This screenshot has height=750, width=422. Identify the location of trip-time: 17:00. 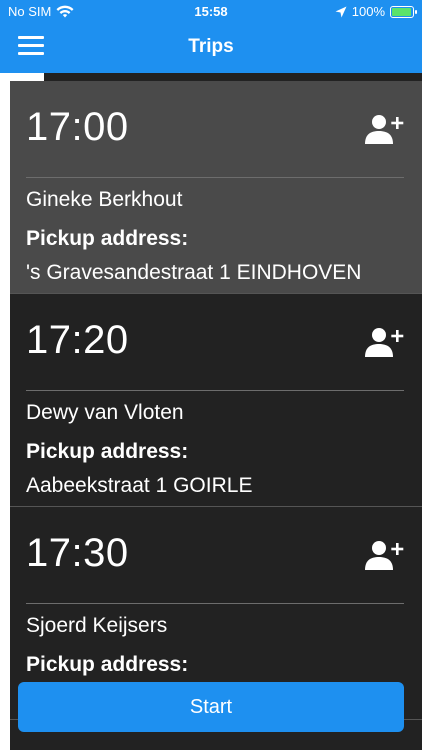
(77, 127).